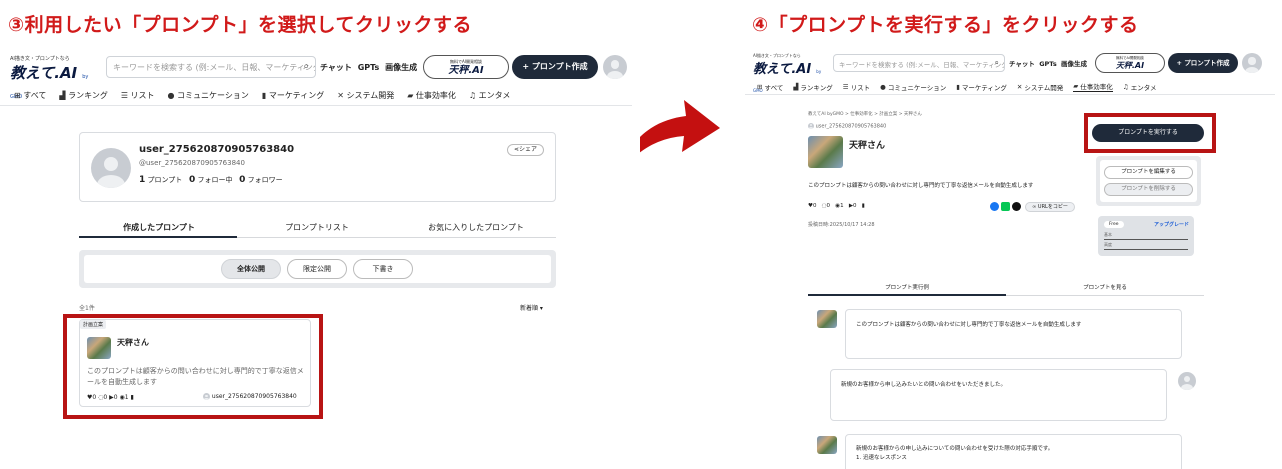 The image size is (1282, 469). What do you see at coordinates (945, 25) in the screenshot?
I see `step4-title: ④「プロンプトを実行する」をクリックする` at bounding box center [945, 25].